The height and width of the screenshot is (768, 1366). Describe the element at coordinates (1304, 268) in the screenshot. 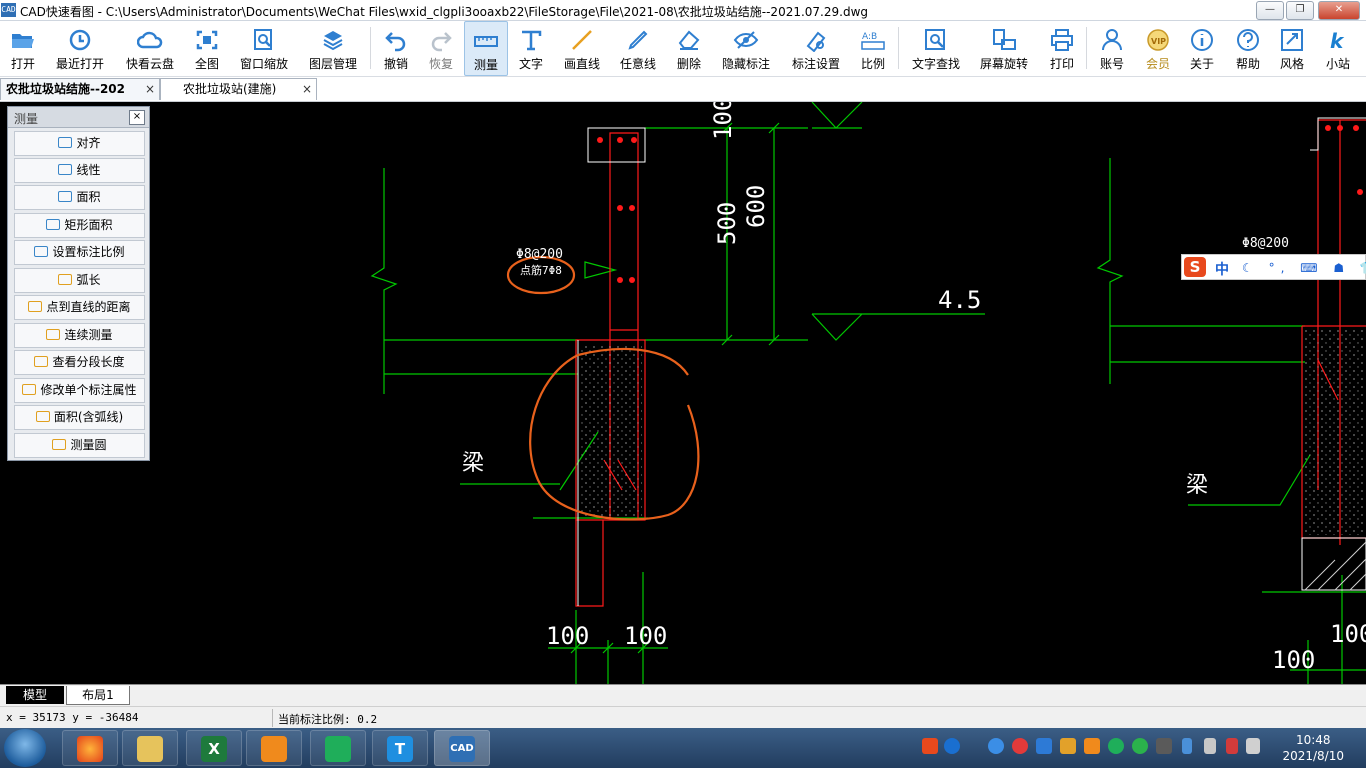

I see `ime-tool-icons: ☾ °, ⌨ ☗ 👕 🔧` at that location.